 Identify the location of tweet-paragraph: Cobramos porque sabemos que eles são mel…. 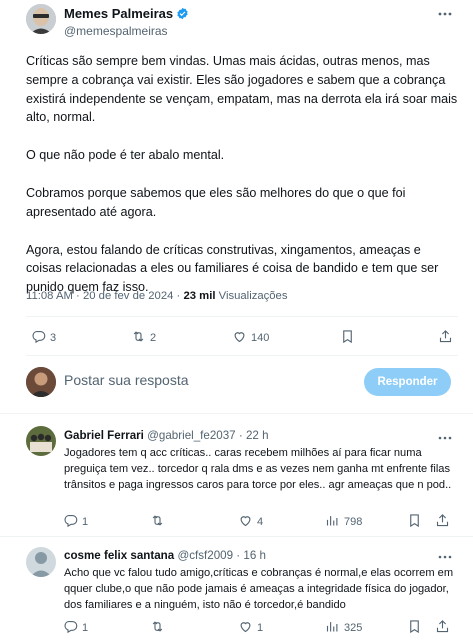
(216, 202).